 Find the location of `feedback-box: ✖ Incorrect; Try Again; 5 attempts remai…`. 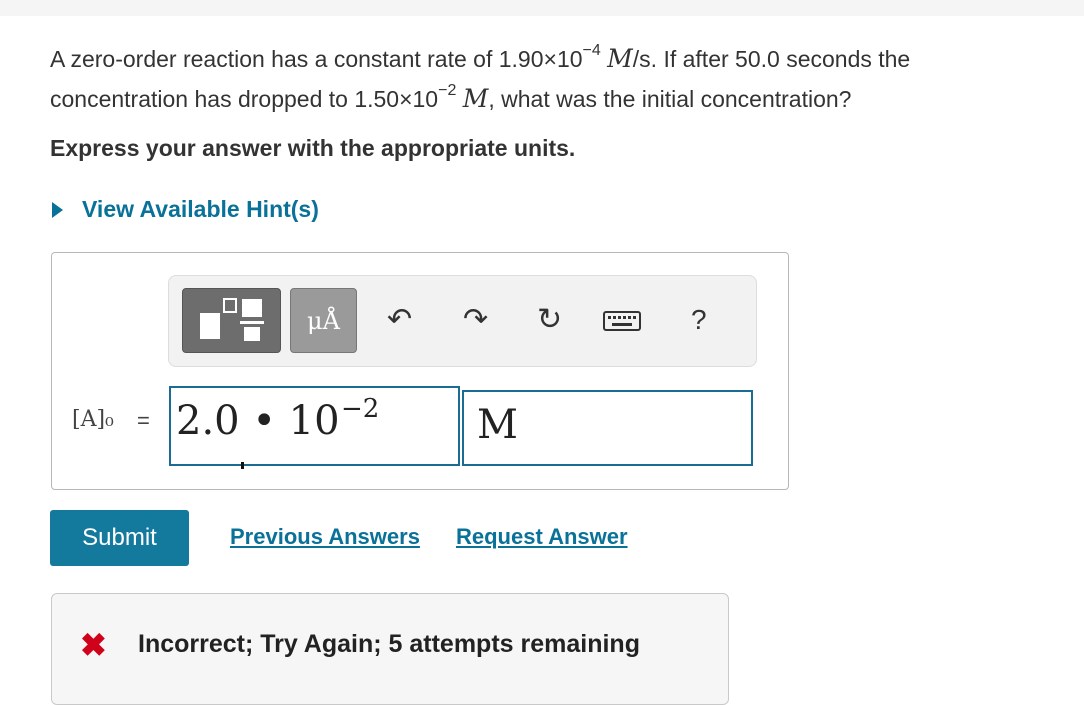

feedback-box: ✖ Incorrect; Try Again; 5 attempts remai… is located at coordinates (390, 649).